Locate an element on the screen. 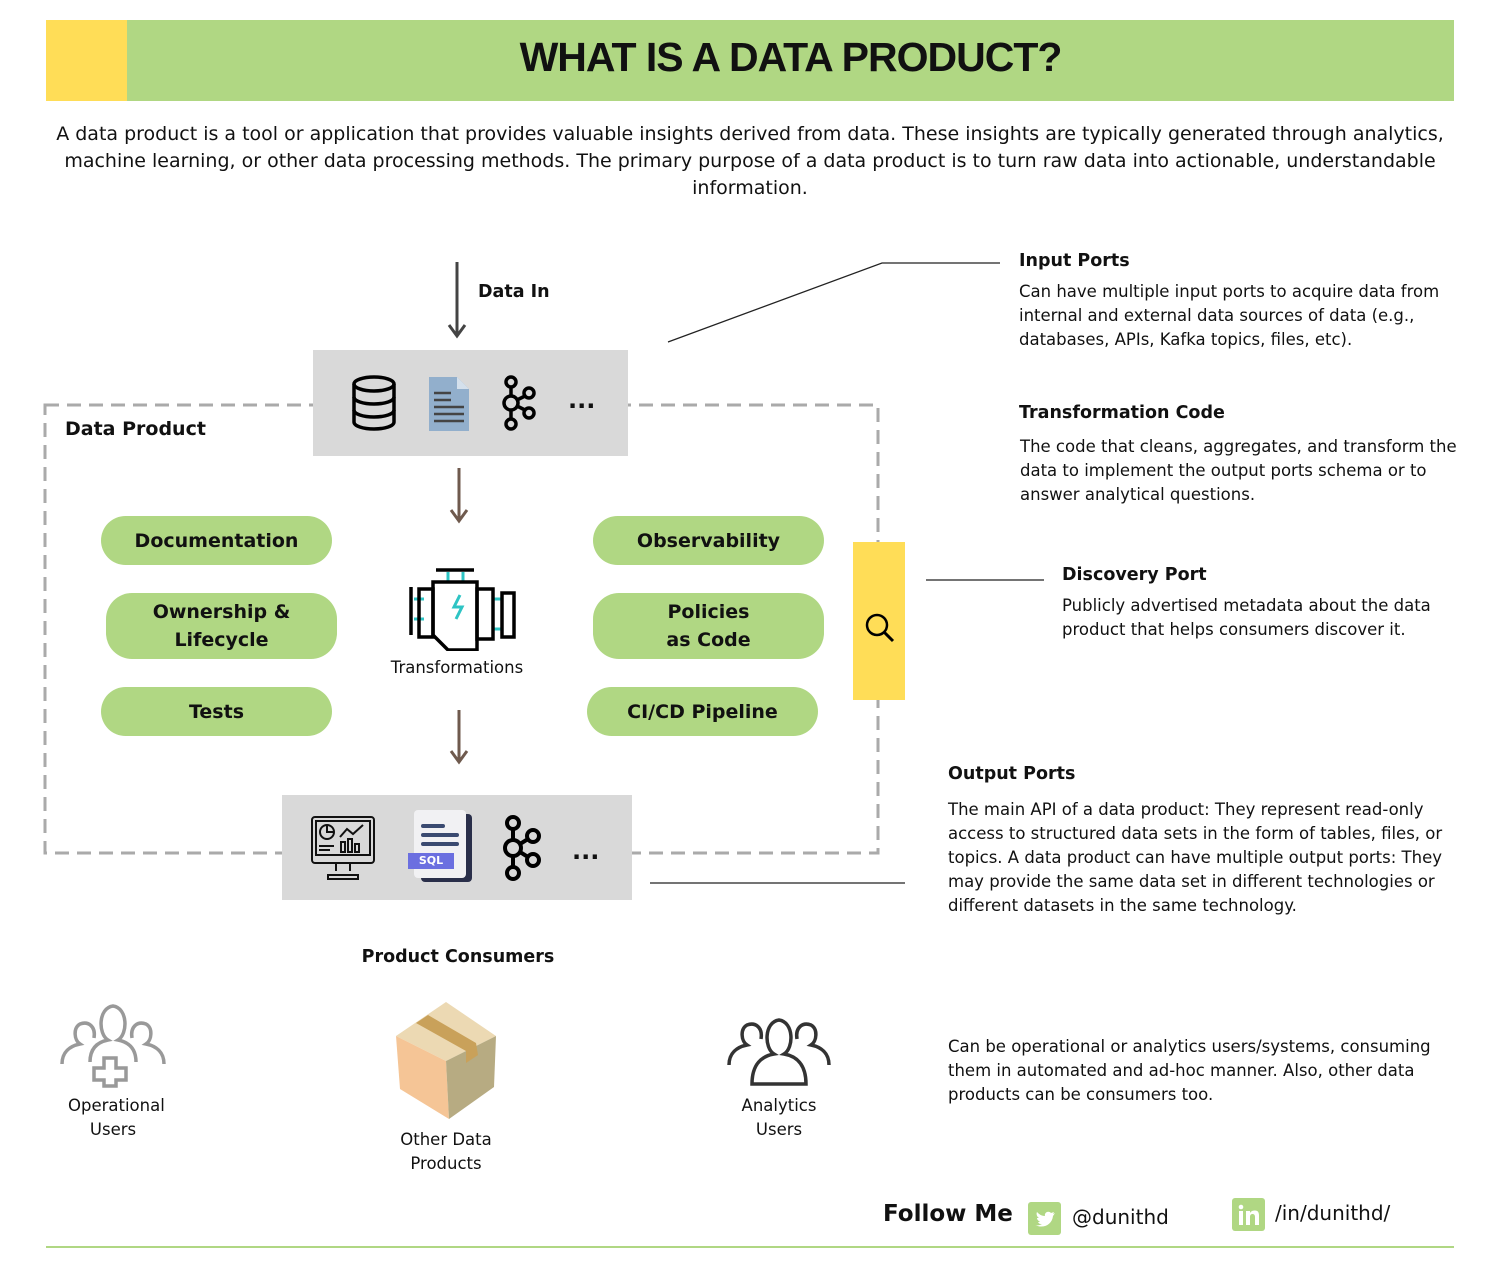  pill-documentation: Documentation is located at coordinates (216, 540).